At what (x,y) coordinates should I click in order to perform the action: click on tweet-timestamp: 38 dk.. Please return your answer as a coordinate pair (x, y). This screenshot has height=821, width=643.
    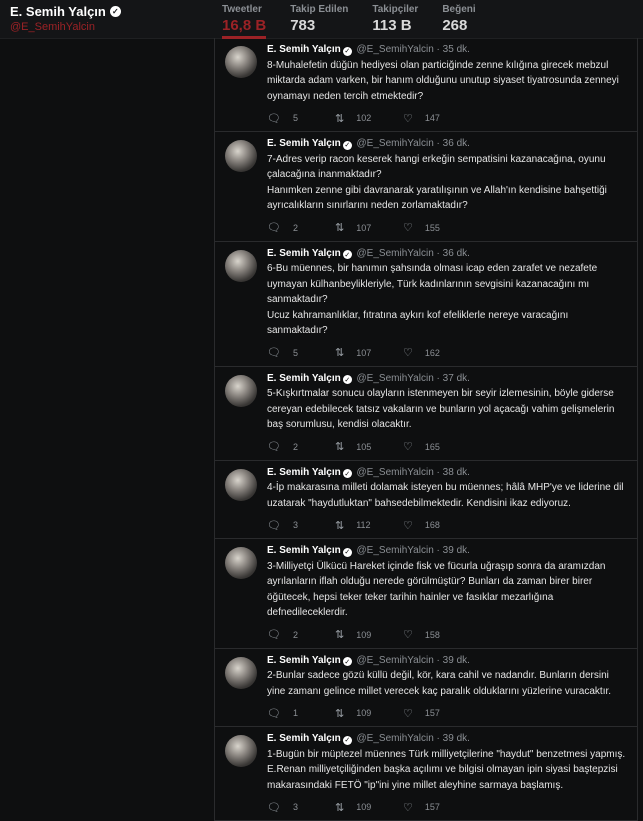
    Looking at the image, I should click on (456, 472).